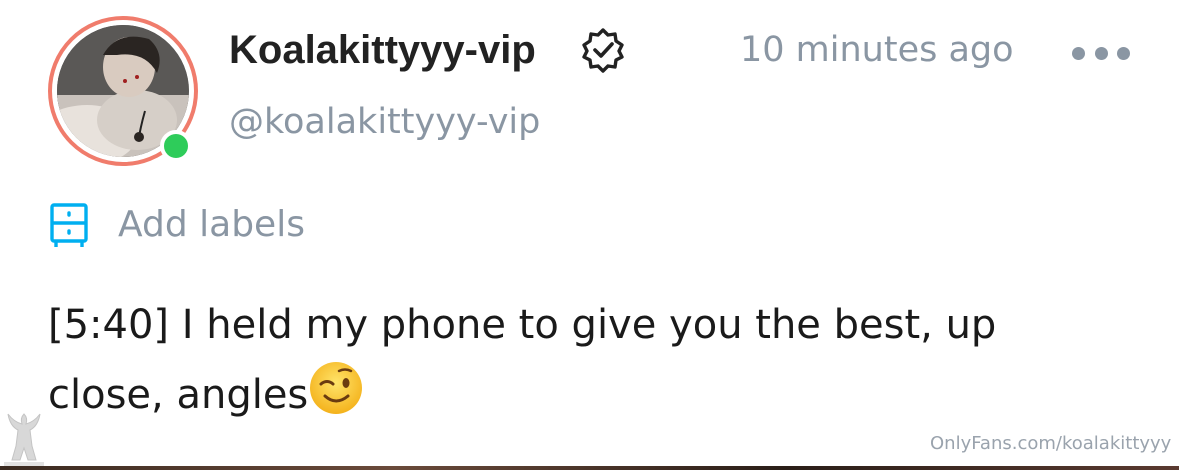 This screenshot has height=470, width=1179. I want to click on next-post-image-edge, so click(589, 468).